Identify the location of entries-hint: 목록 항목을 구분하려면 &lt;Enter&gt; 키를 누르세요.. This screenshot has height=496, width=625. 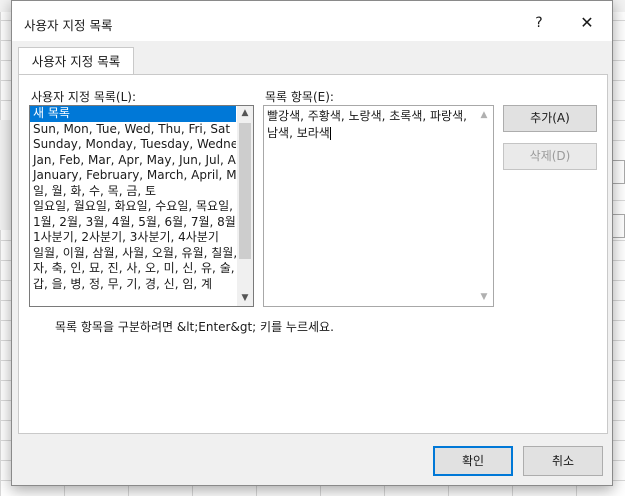
(194, 327).